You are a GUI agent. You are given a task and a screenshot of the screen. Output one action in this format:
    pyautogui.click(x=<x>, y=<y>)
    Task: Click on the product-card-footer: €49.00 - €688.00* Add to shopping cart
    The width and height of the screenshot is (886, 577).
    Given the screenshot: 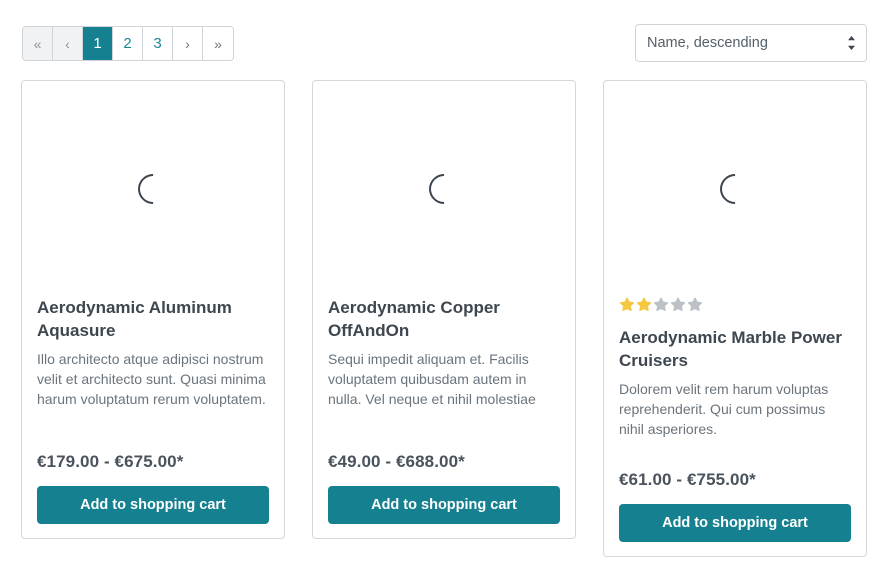 What is the action you would take?
    pyautogui.click(x=444, y=488)
    